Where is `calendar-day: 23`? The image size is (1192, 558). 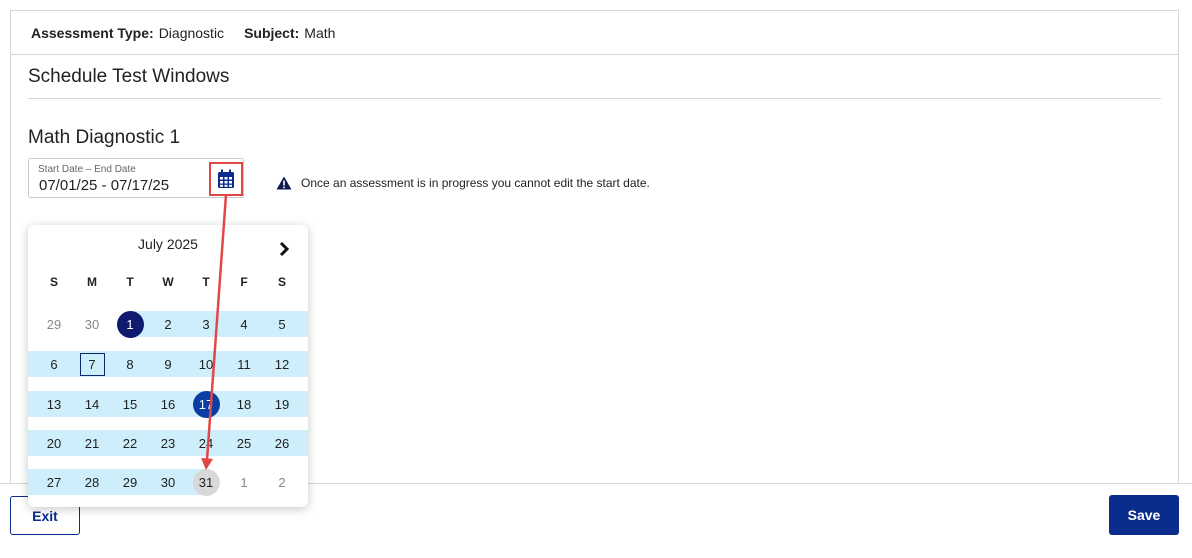 calendar-day: 23 is located at coordinates (168, 443).